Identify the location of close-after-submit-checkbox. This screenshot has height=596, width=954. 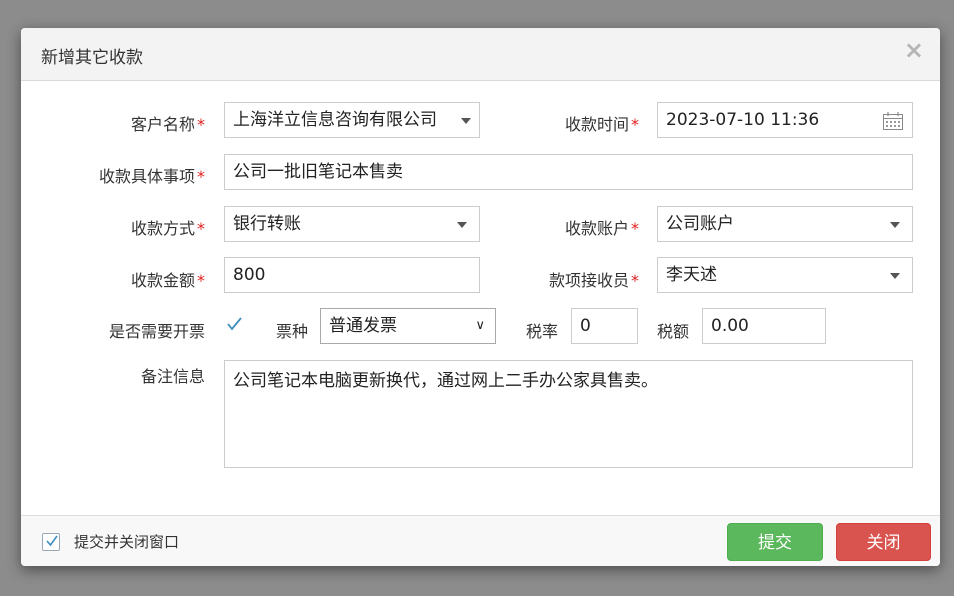
(51, 542).